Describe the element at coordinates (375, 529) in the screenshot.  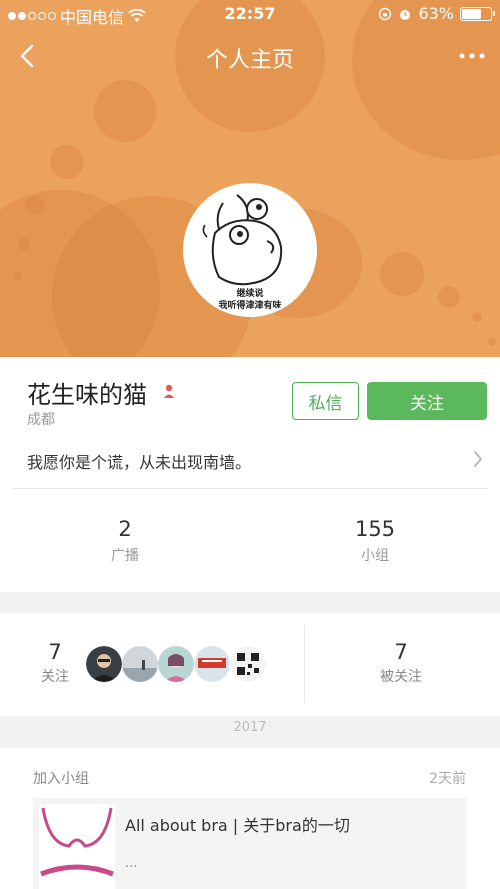
I see `stat-number: 155` at that location.